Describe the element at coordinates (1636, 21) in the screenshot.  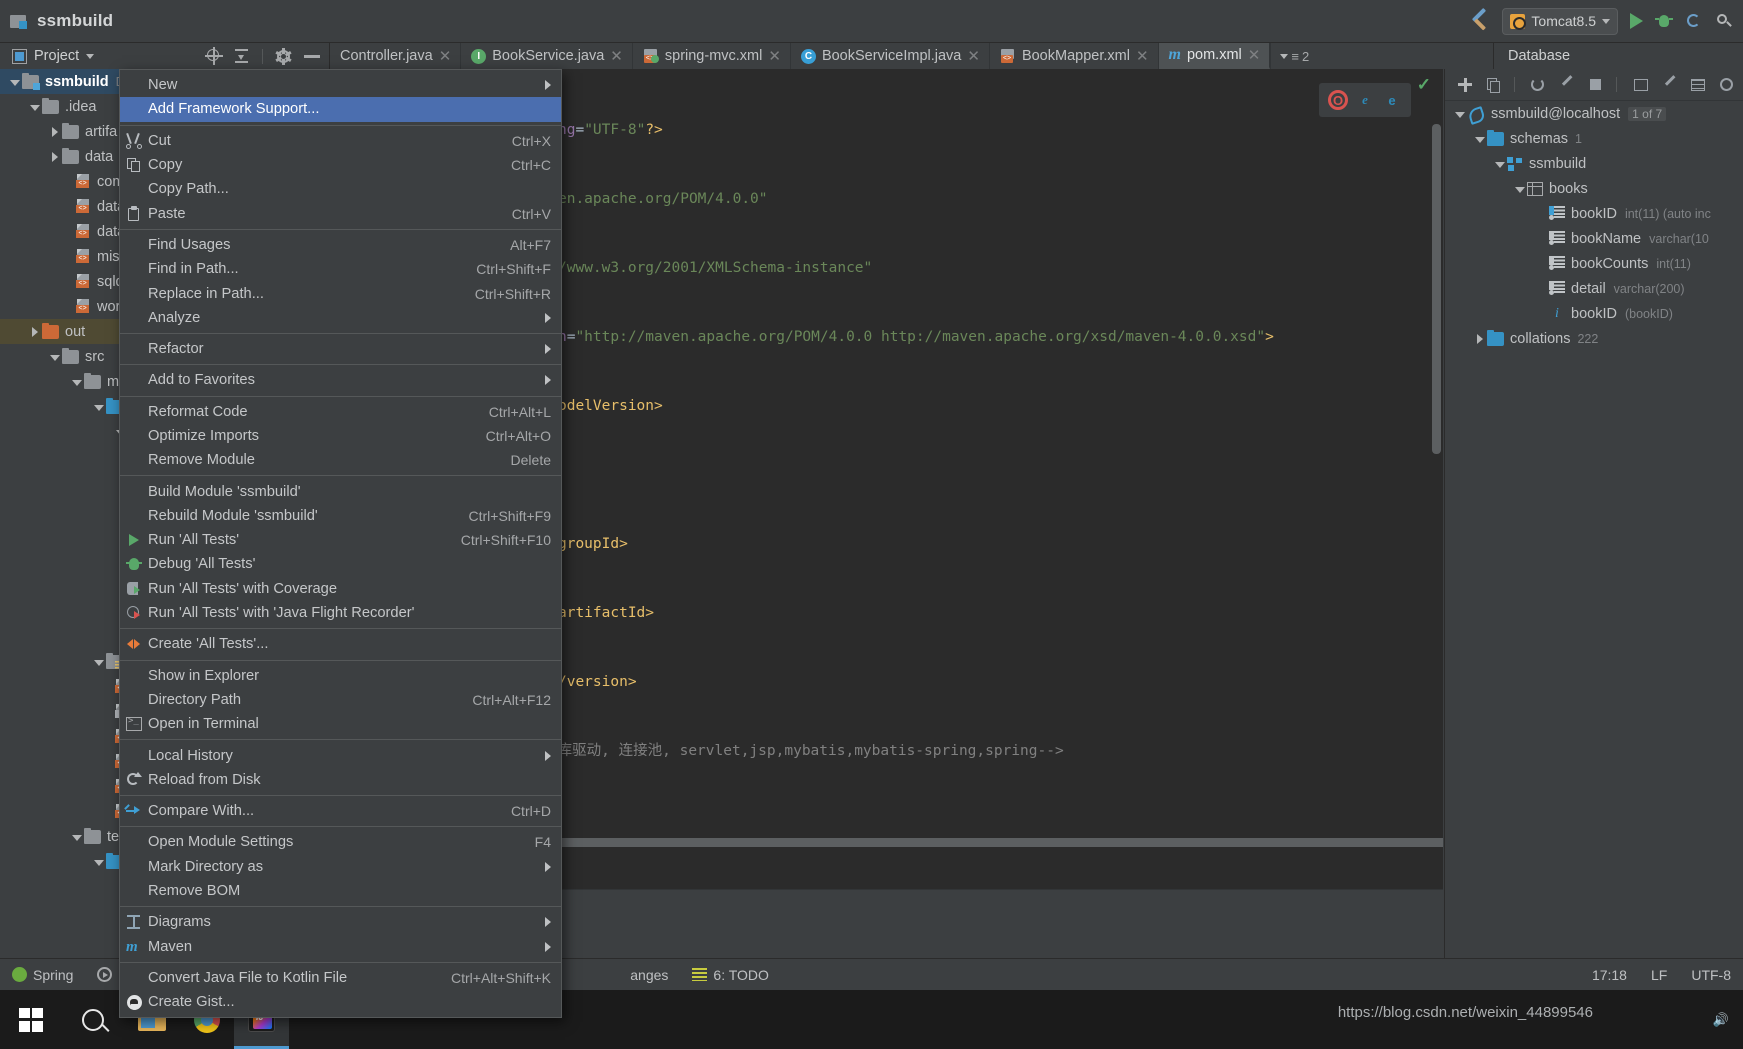
I see `run-icon` at that location.